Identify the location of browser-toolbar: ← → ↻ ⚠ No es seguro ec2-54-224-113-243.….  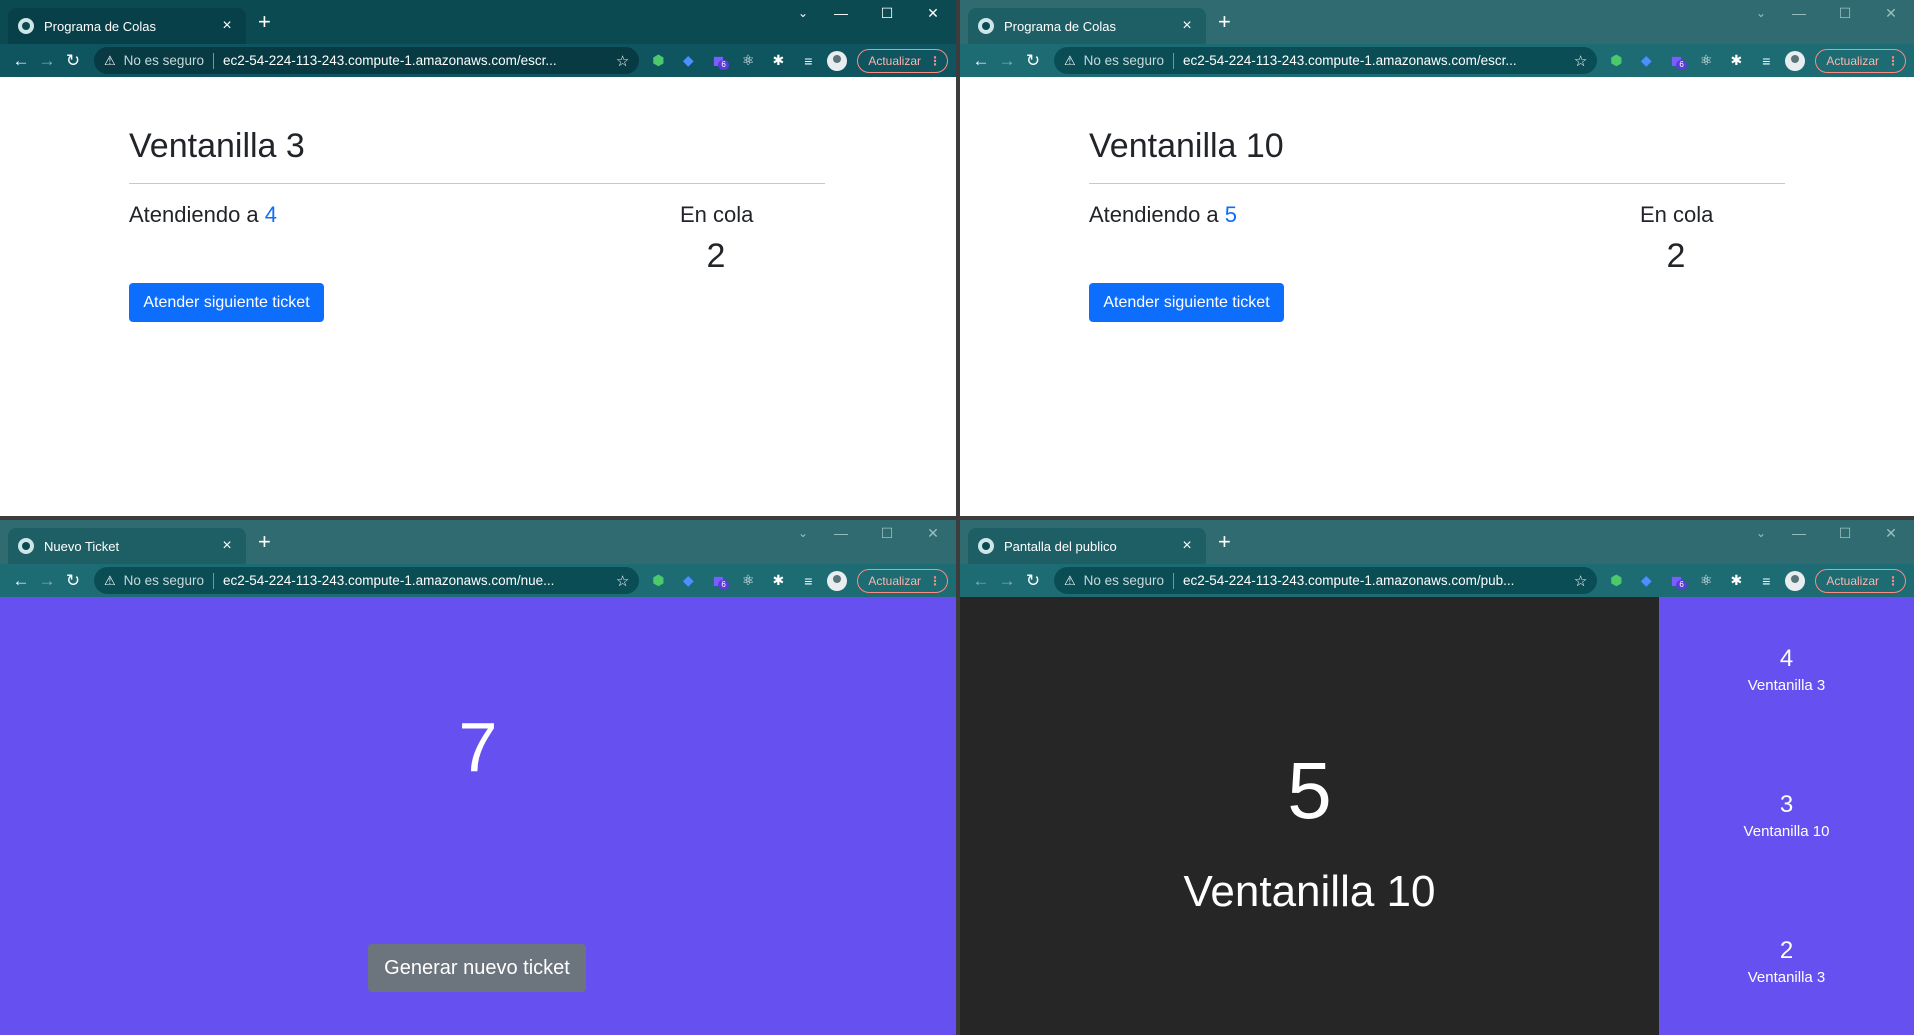
(1437, 60).